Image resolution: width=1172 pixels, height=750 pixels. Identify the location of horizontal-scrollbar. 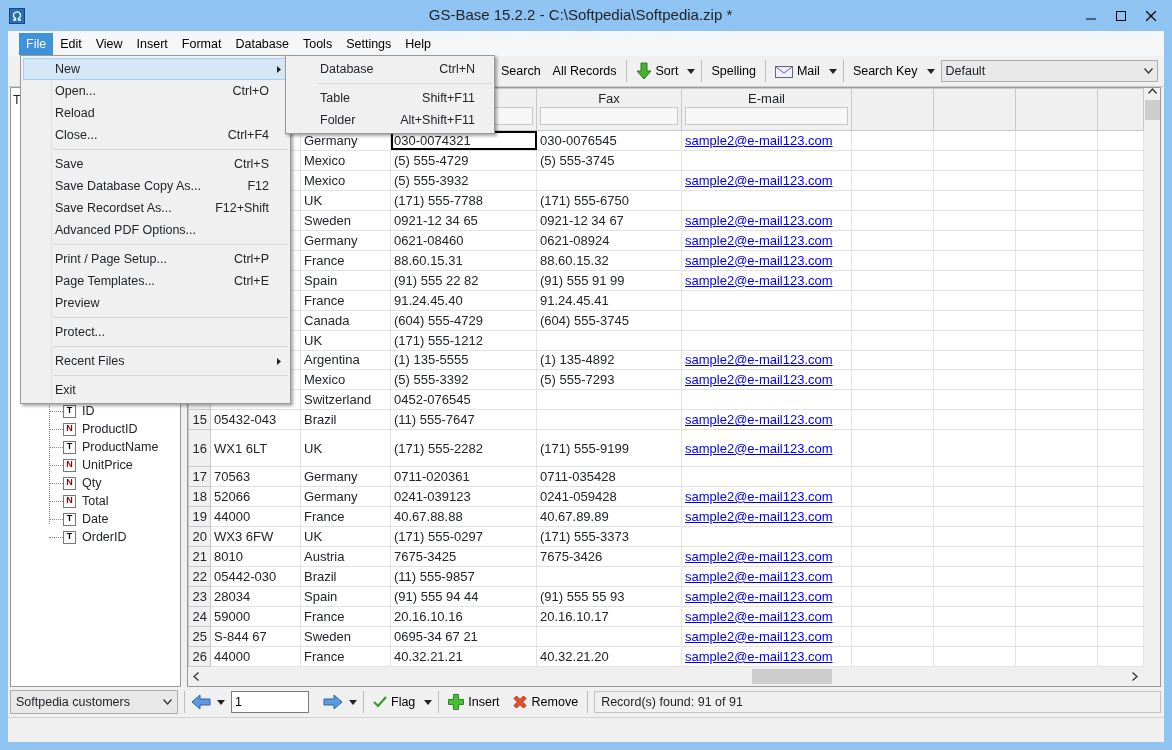
(674, 676).